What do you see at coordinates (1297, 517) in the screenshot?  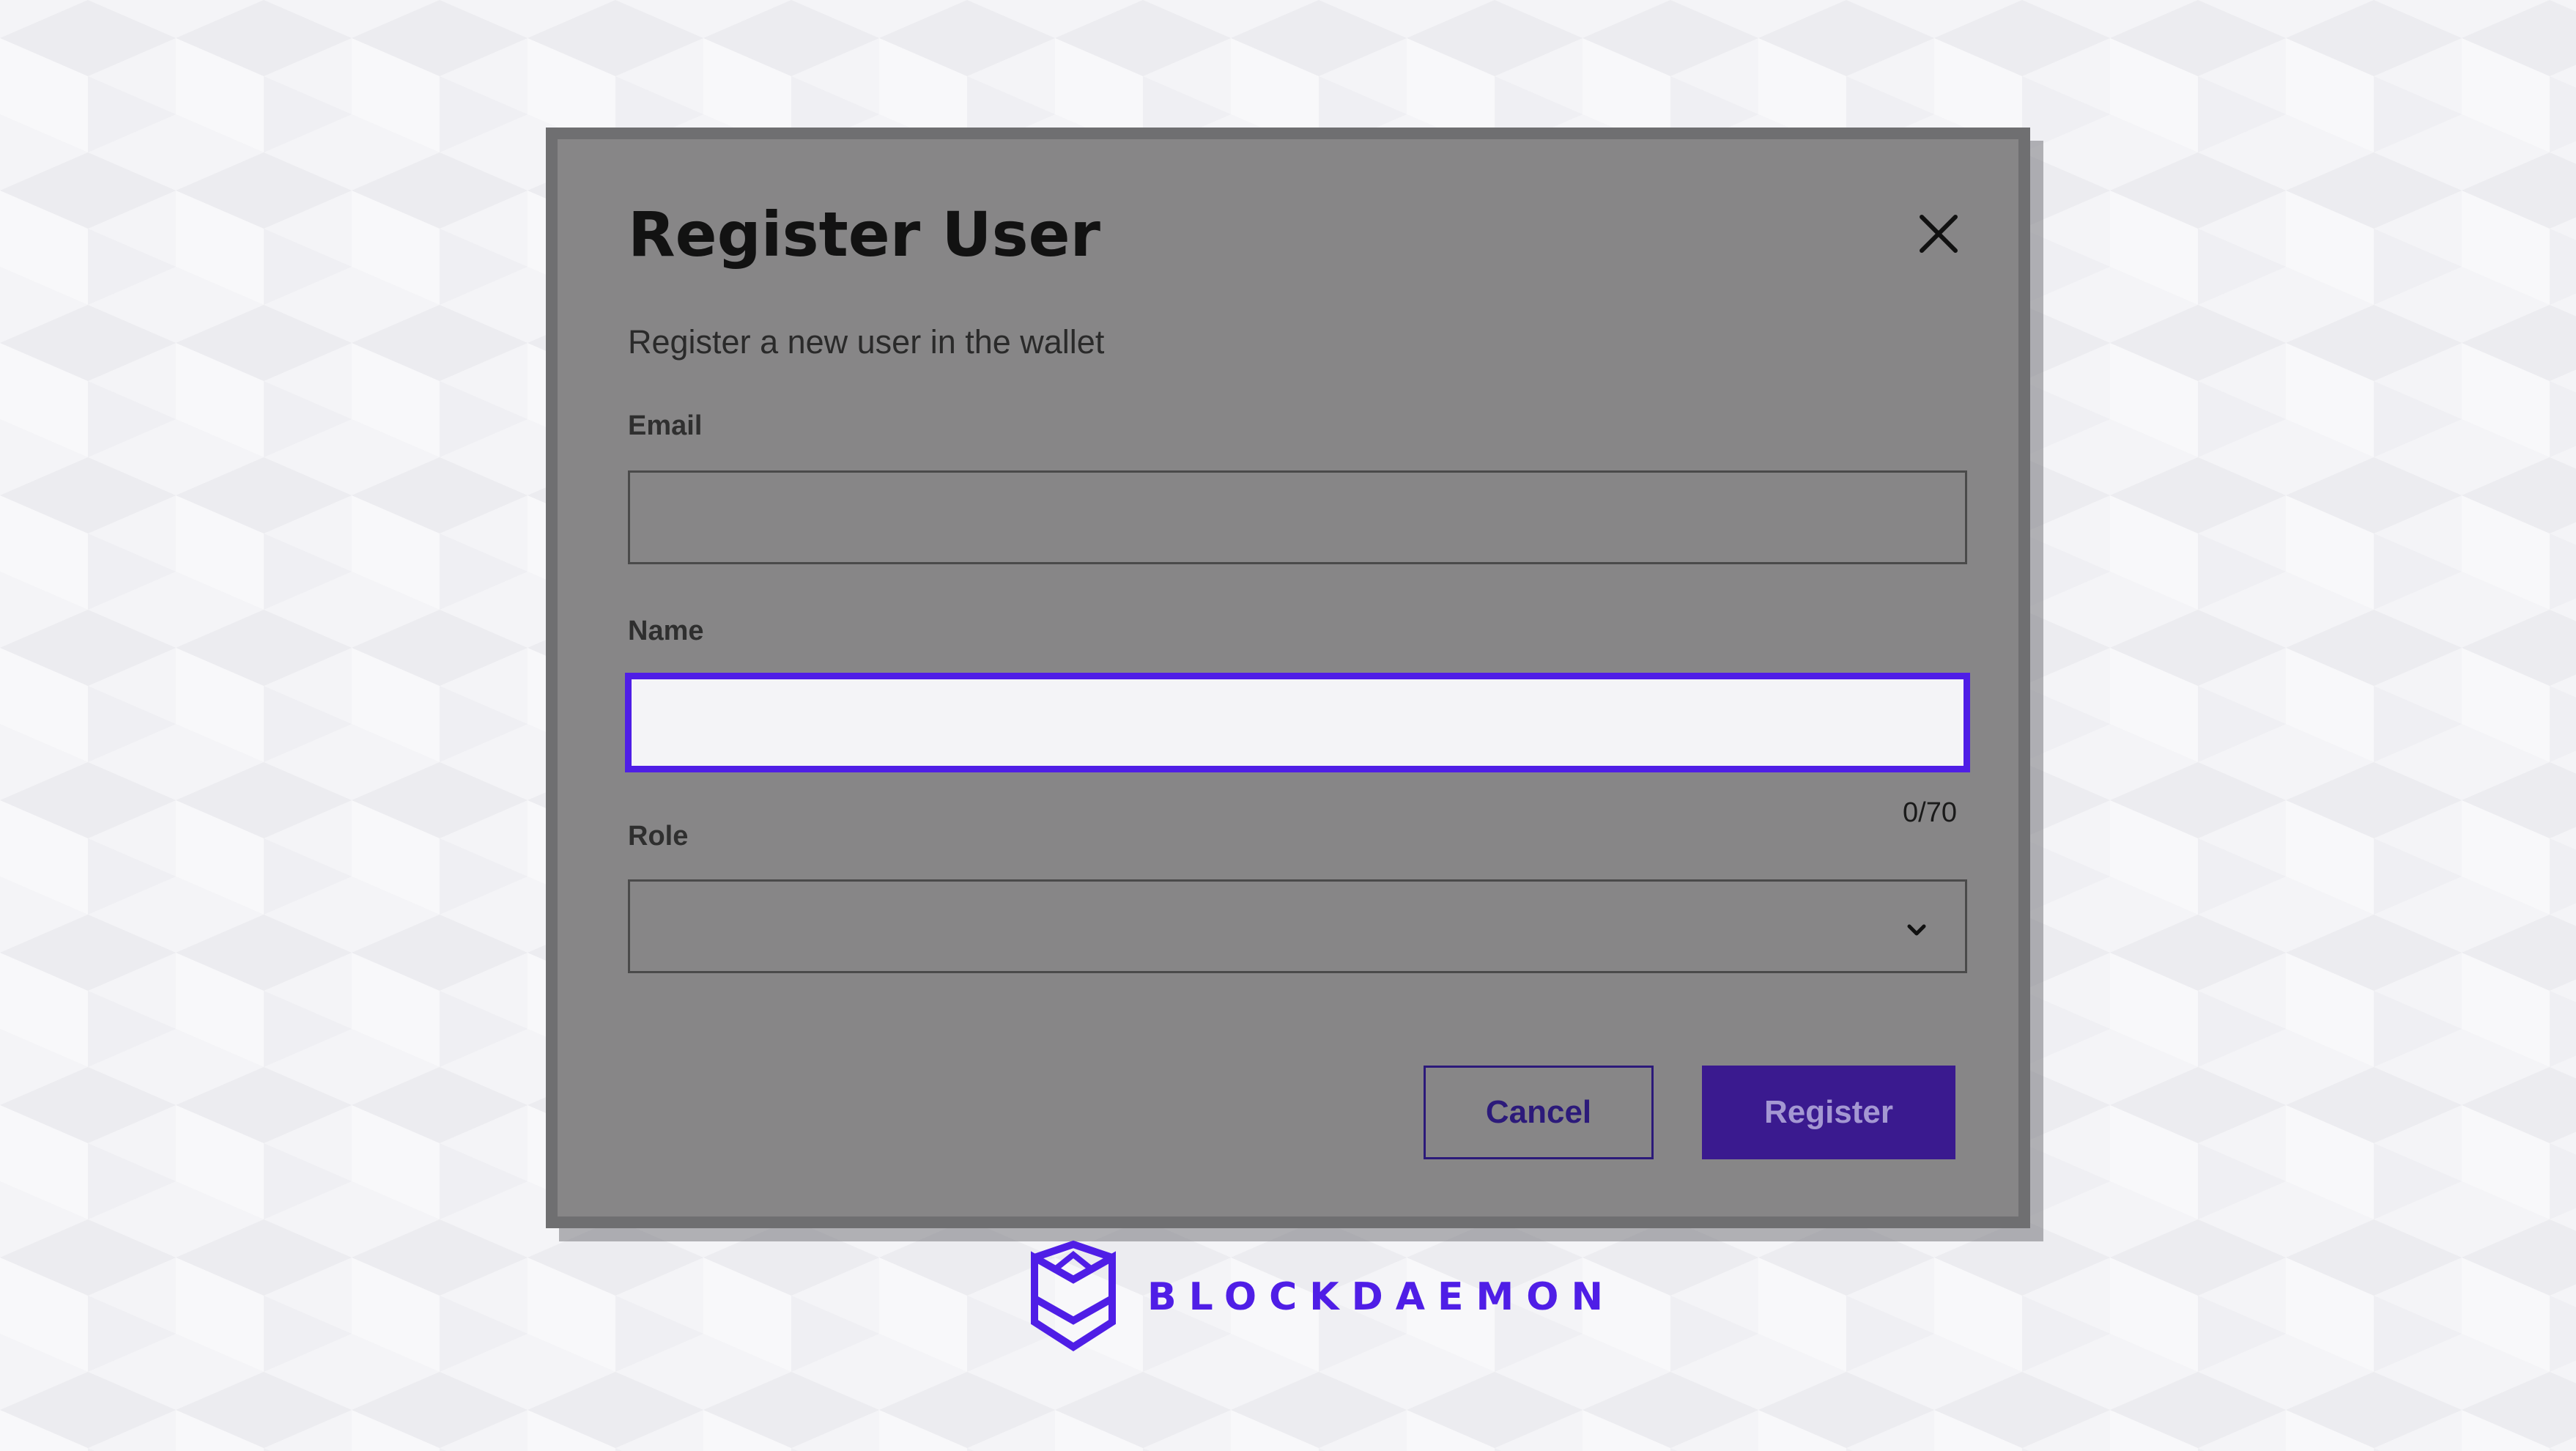 I see `email-field` at bounding box center [1297, 517].